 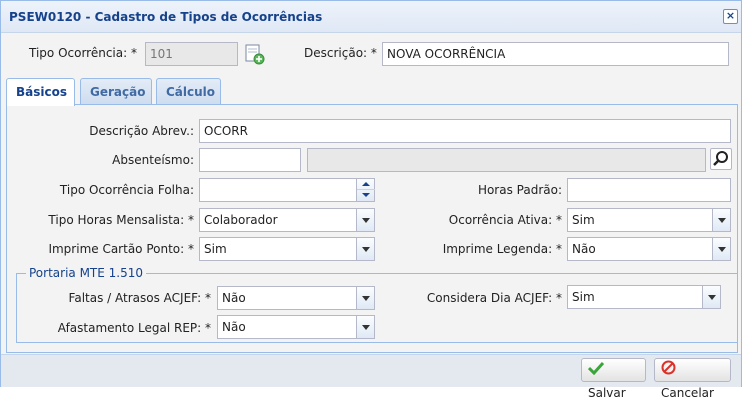 What do you see at coordinates (668, 371) in the screenshot?
I see `cancel-icon` at bounding box center [668, 371].